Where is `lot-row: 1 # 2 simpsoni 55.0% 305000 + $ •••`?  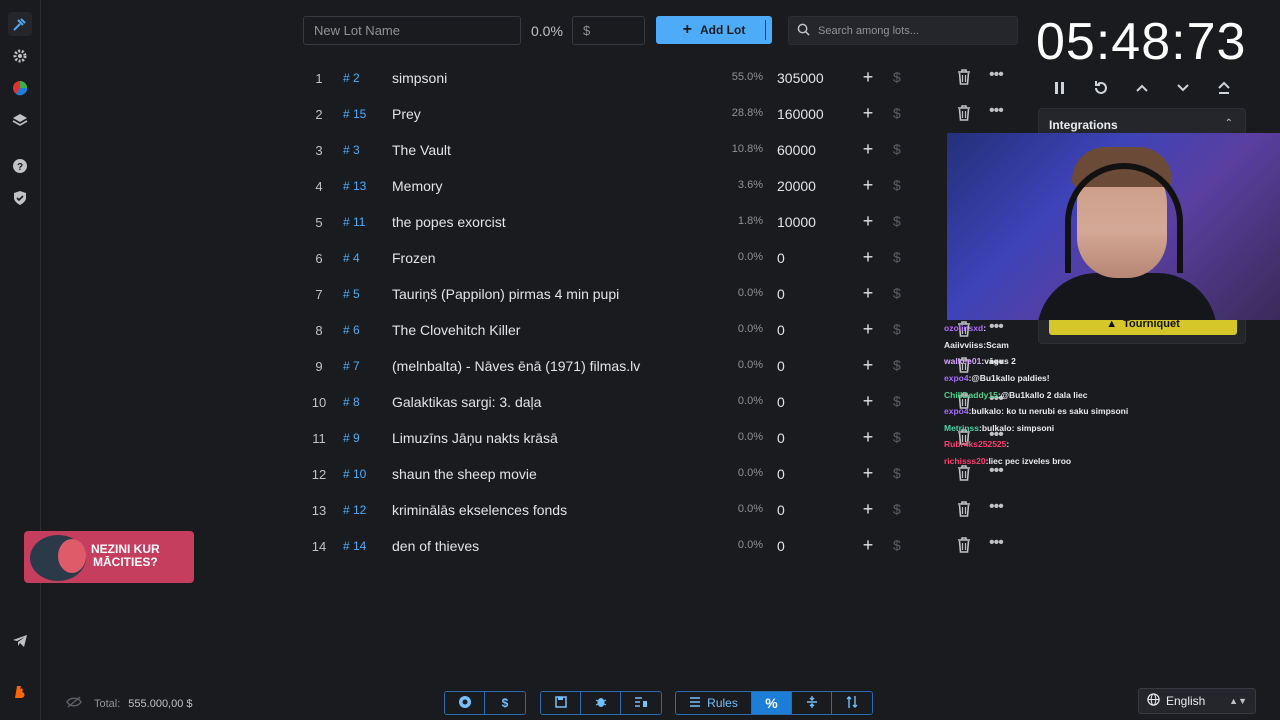 lot-row: 1 # 2 simpsoni 55.0% 305000 + $ ••• is located at coordinates (660, 78).